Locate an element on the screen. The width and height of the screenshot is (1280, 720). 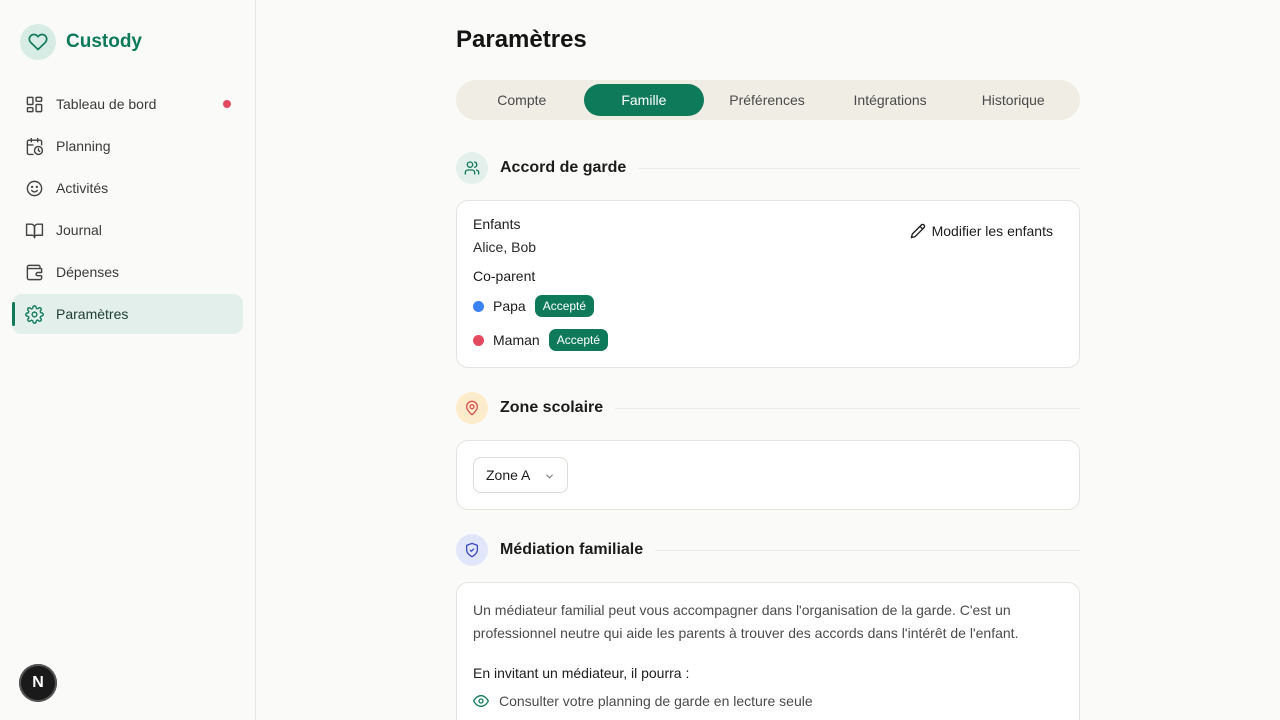
sidebar-item-tableau-de-bord: Tableau de bord is located at coordinates (127, 104).